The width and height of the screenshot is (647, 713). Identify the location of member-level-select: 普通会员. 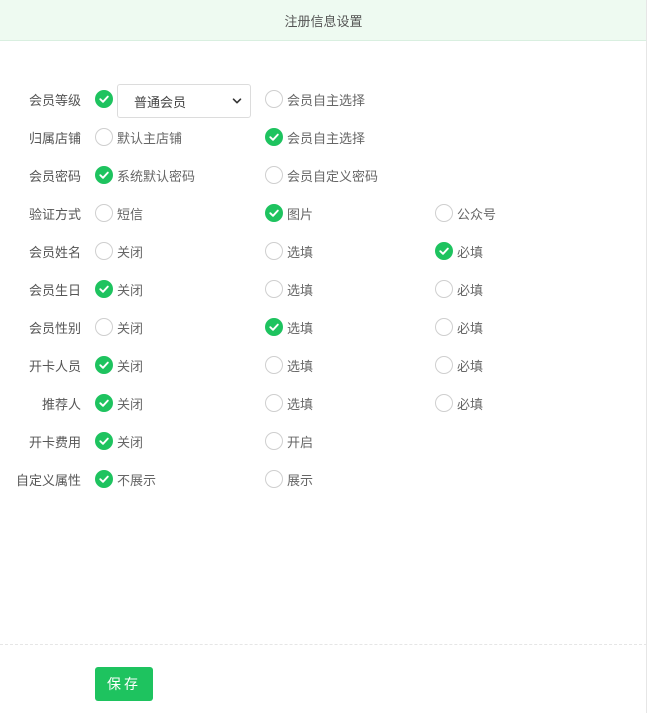
(184, 101).